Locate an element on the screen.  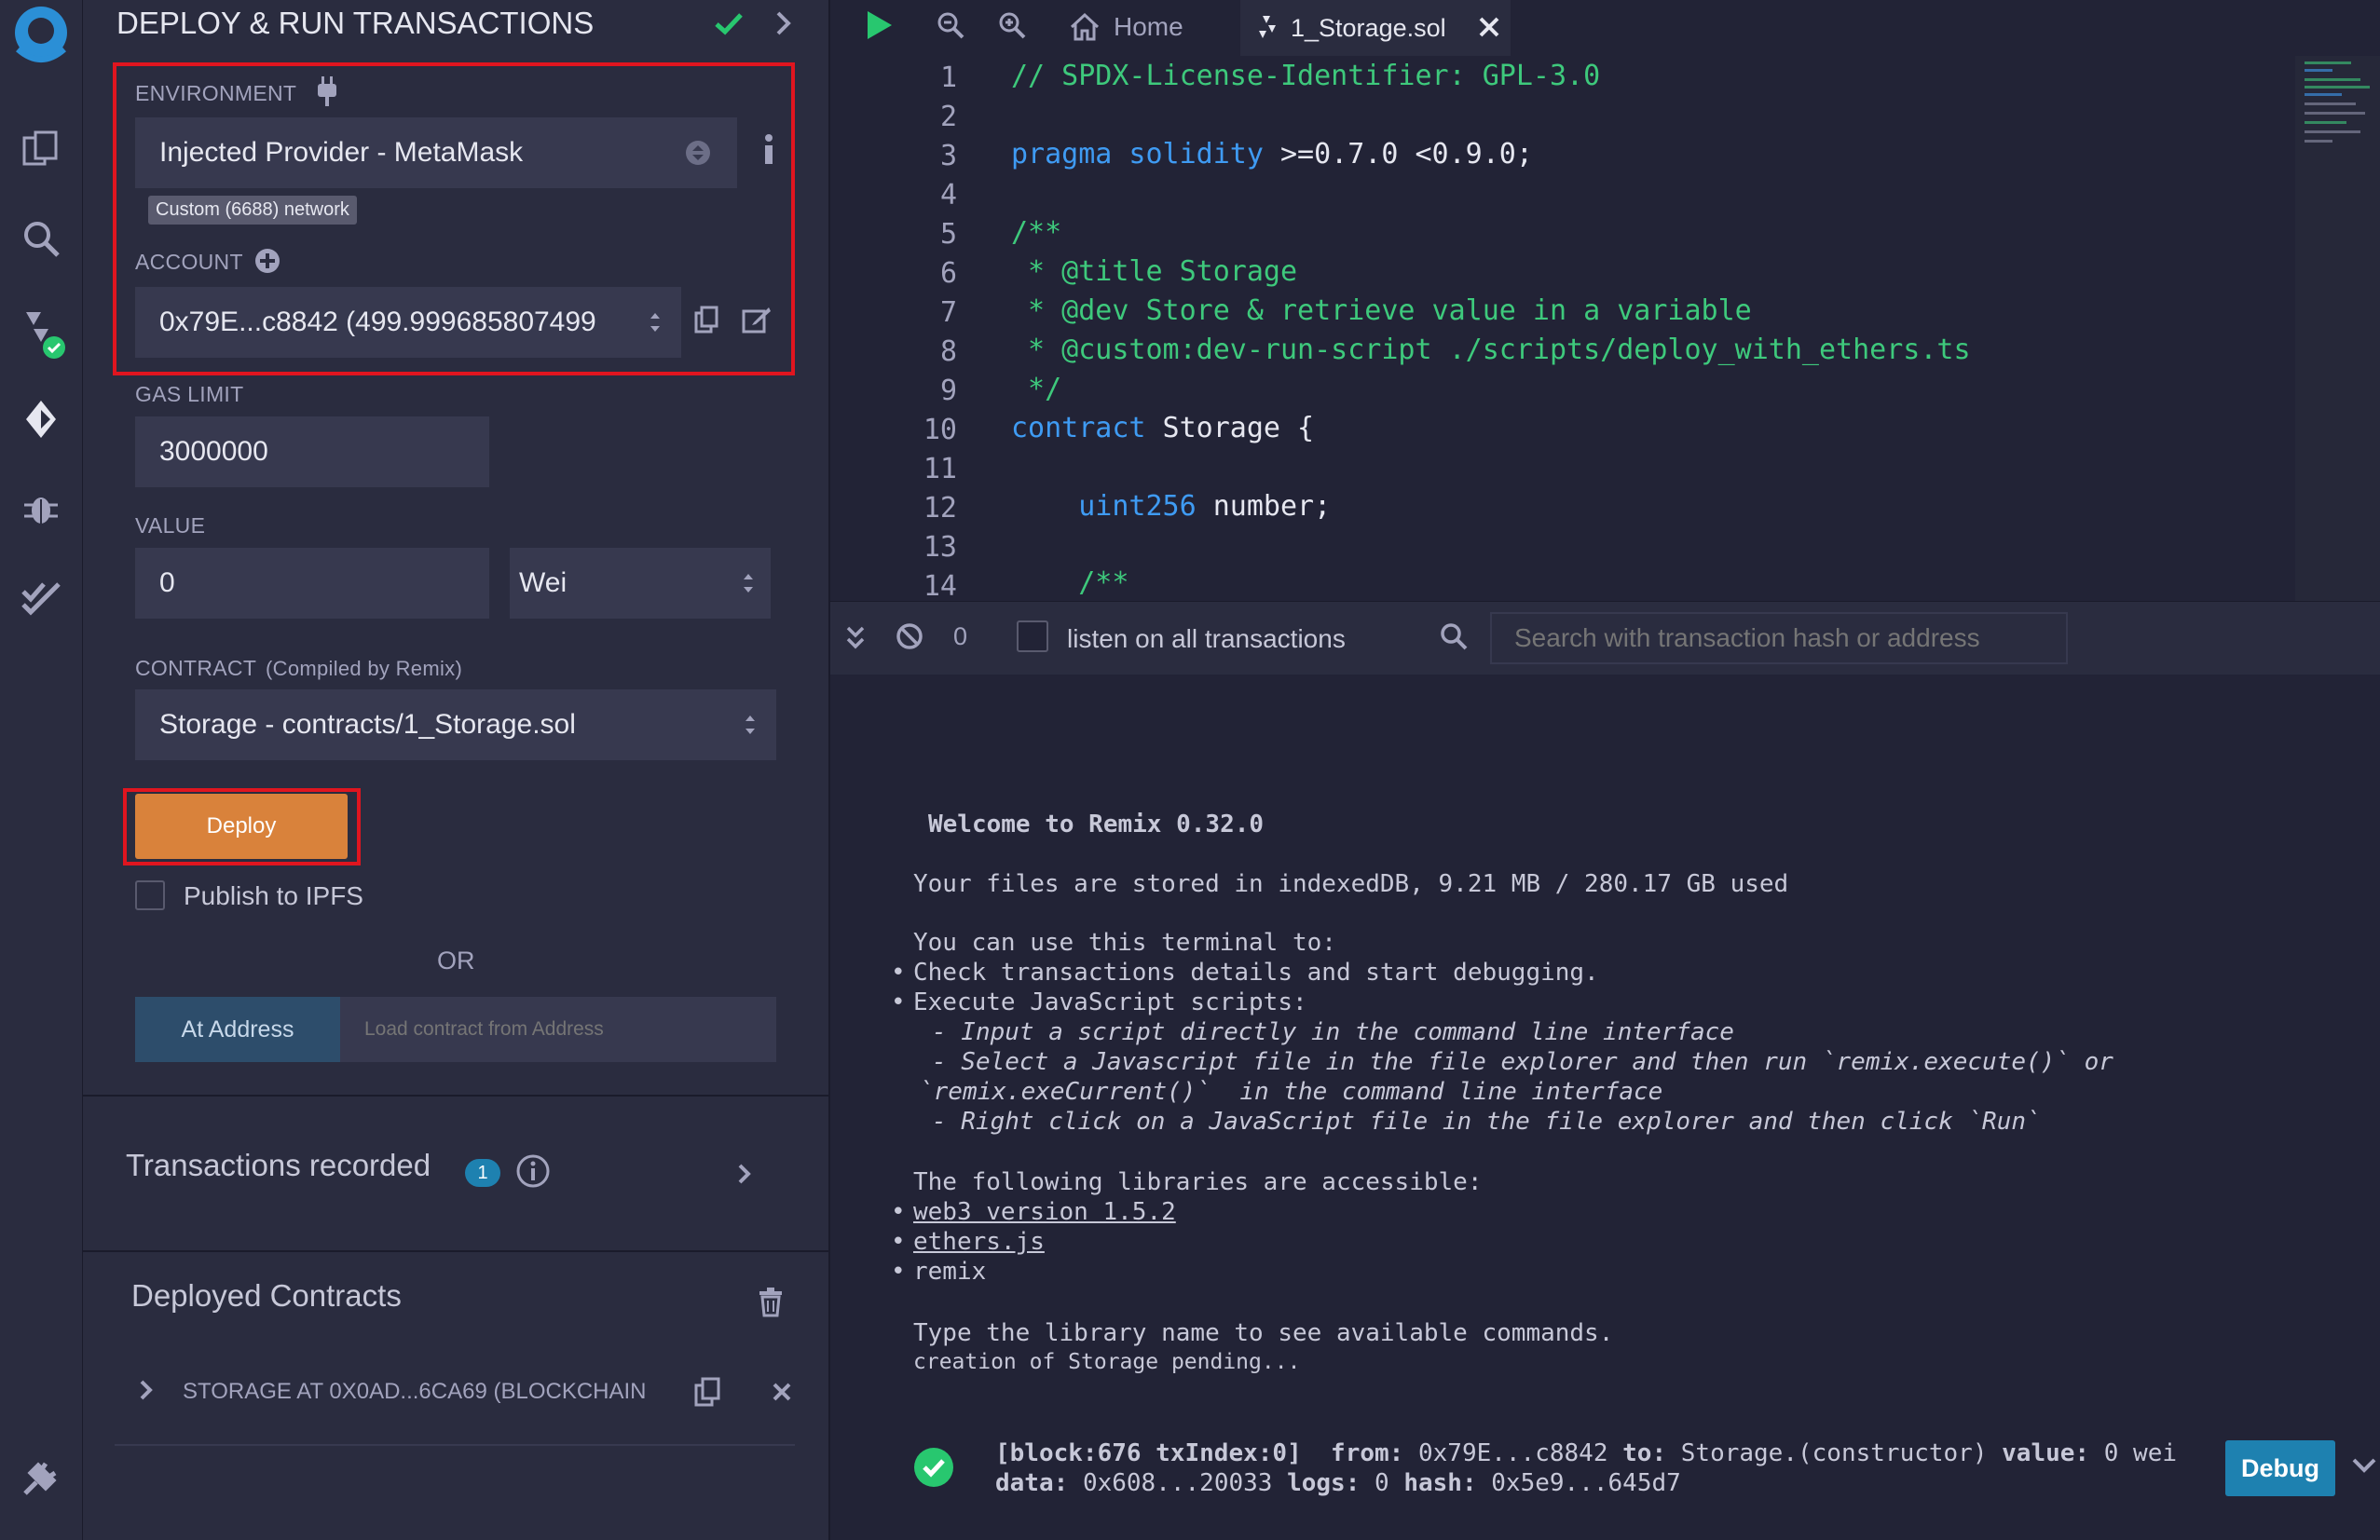
unit-testing-icon is located at coordinates (41, 596).